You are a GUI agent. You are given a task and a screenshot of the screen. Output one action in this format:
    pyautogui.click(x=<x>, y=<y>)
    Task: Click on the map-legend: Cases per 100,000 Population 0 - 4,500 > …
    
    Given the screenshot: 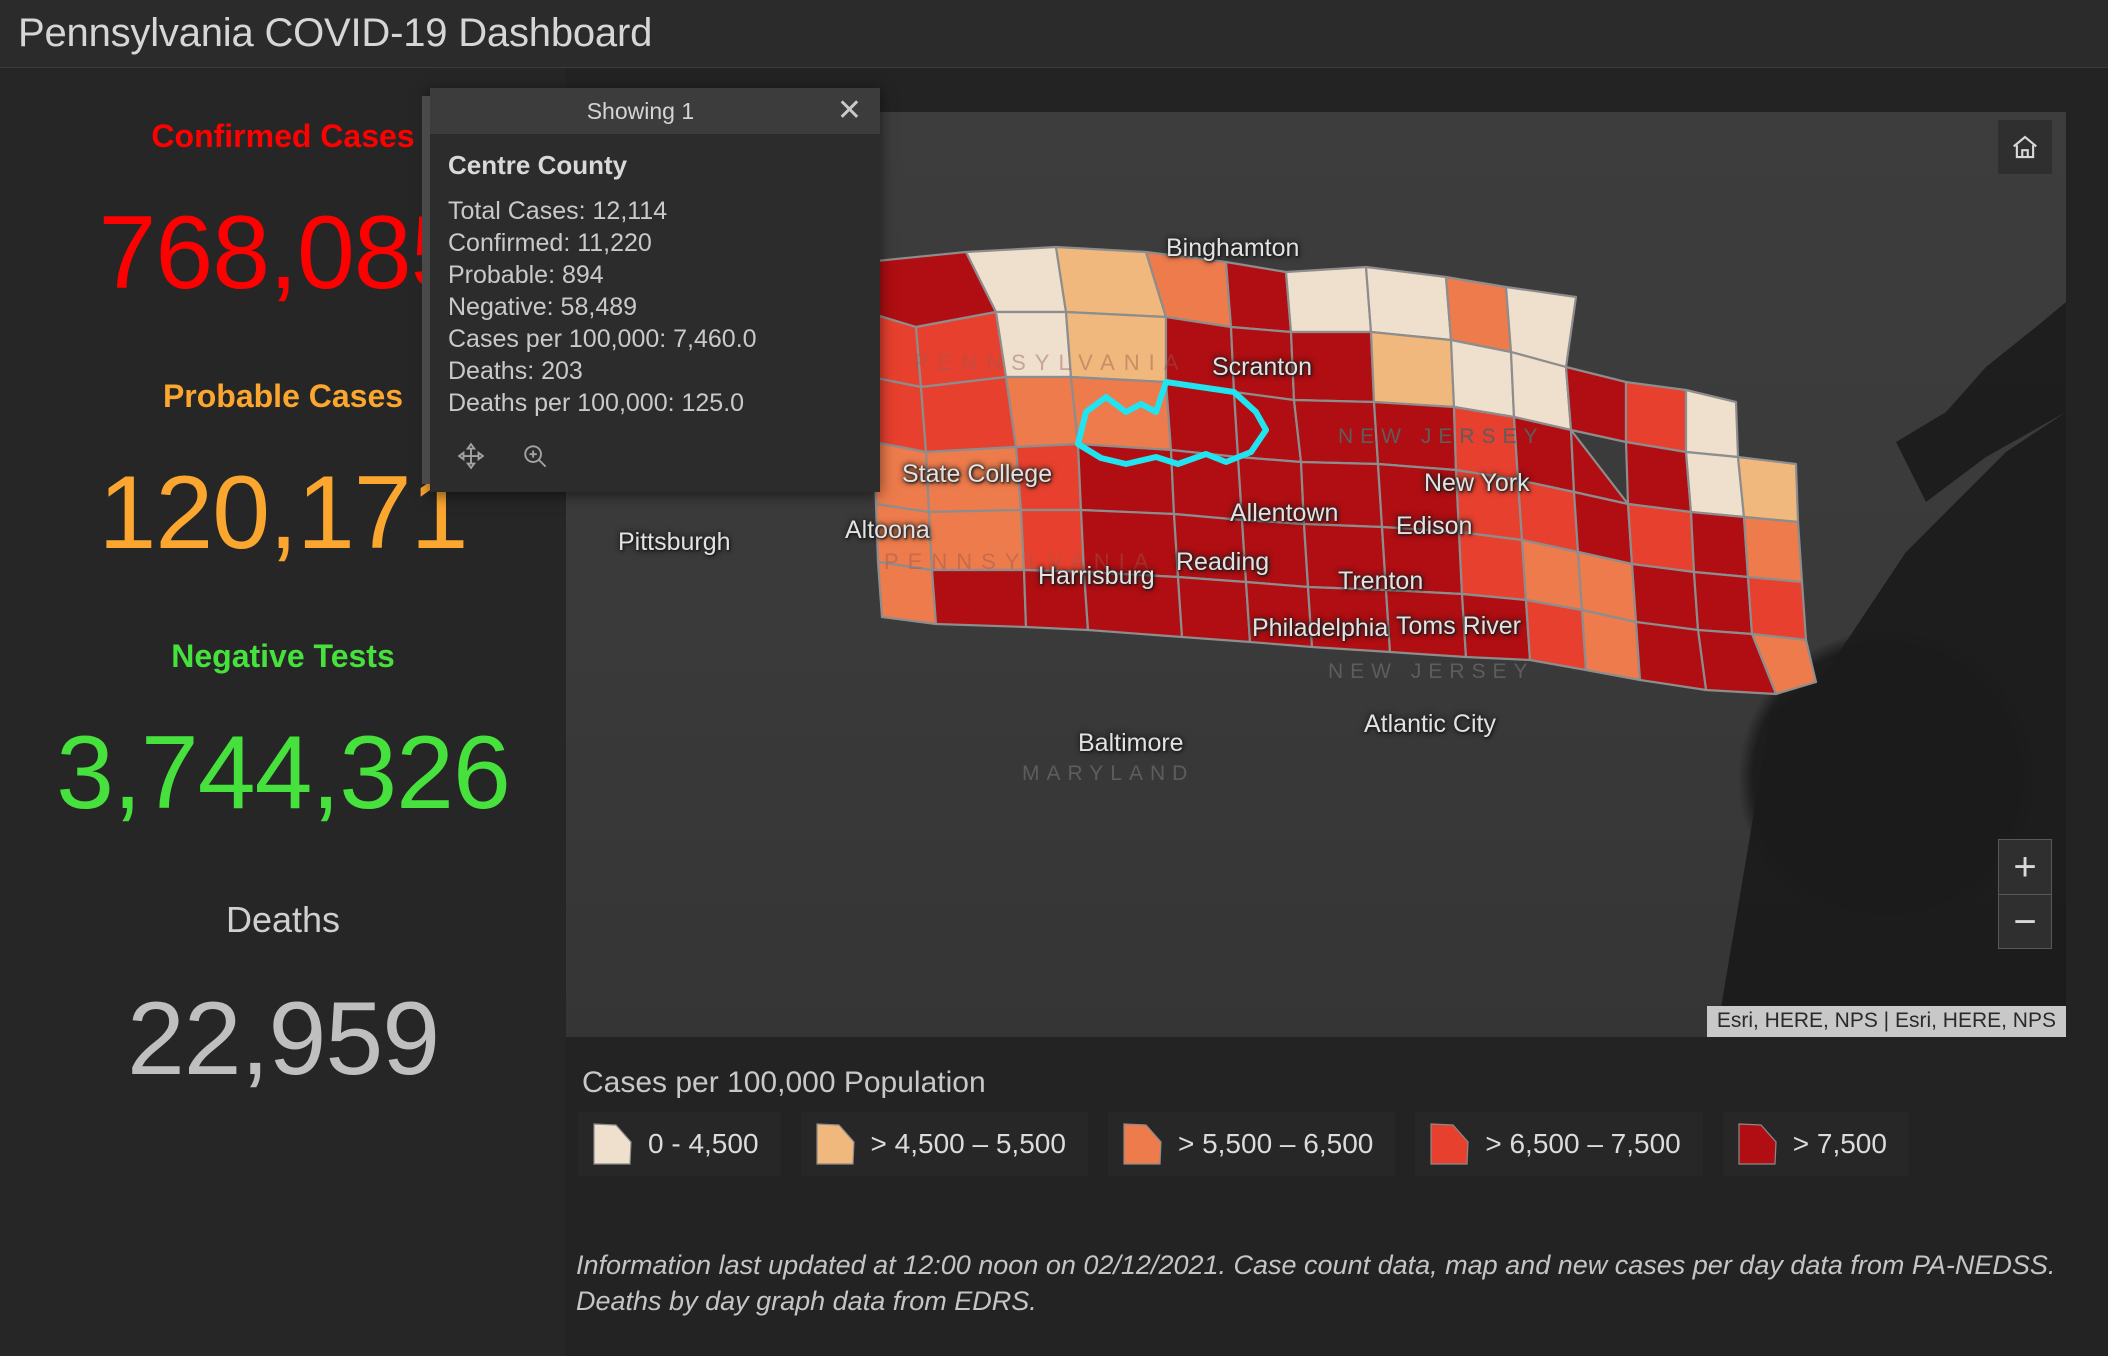 What is the action you would take?
    pyautogui.click(x=1337, y=1132)
    